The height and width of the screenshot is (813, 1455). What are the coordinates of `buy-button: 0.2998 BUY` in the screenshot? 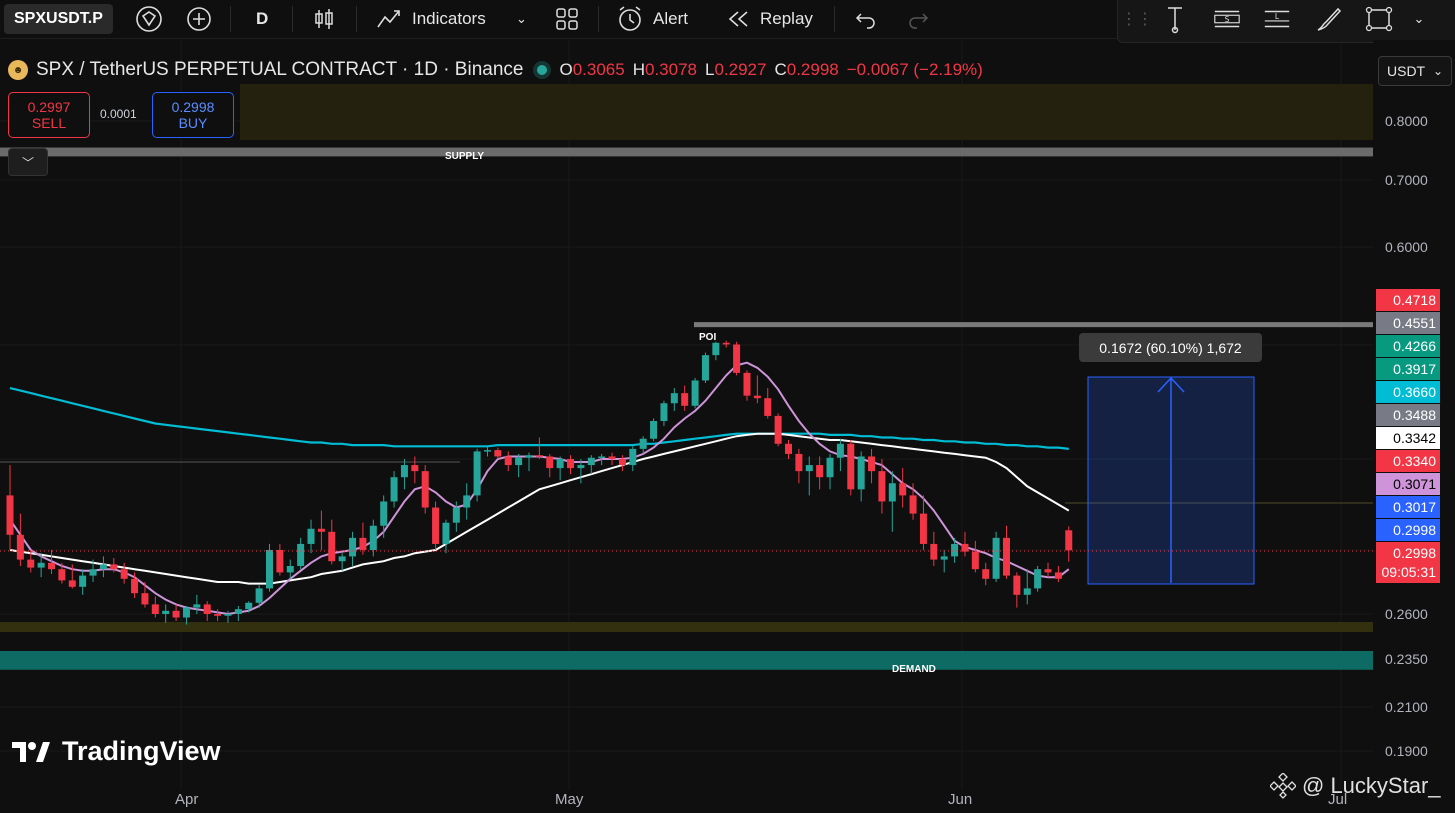 It's located at (193, 115).